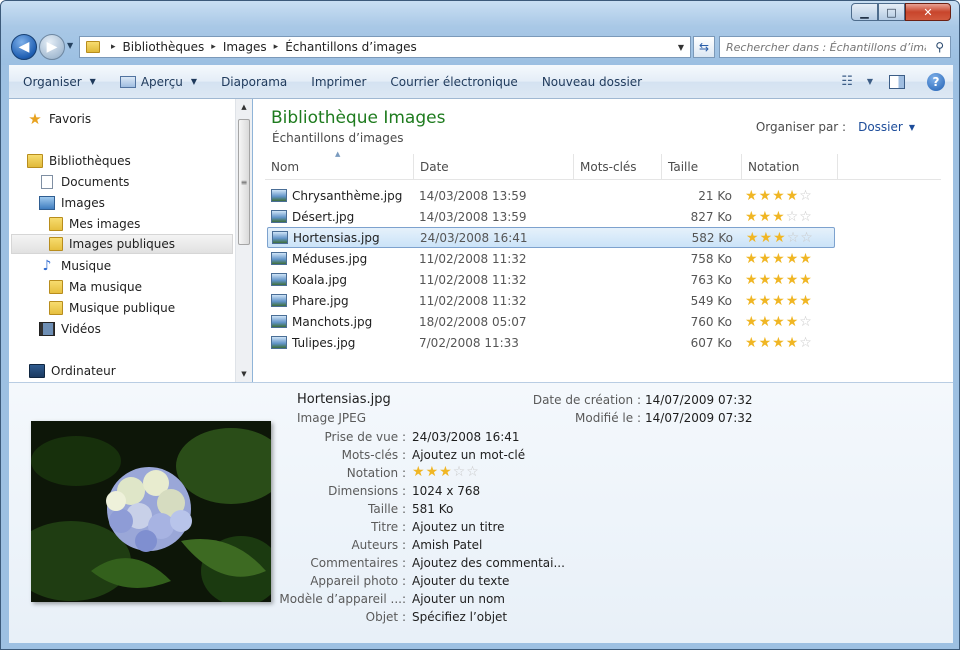  I want to click on property-value: Ajoutez un mot-clé, so click(468, 455).